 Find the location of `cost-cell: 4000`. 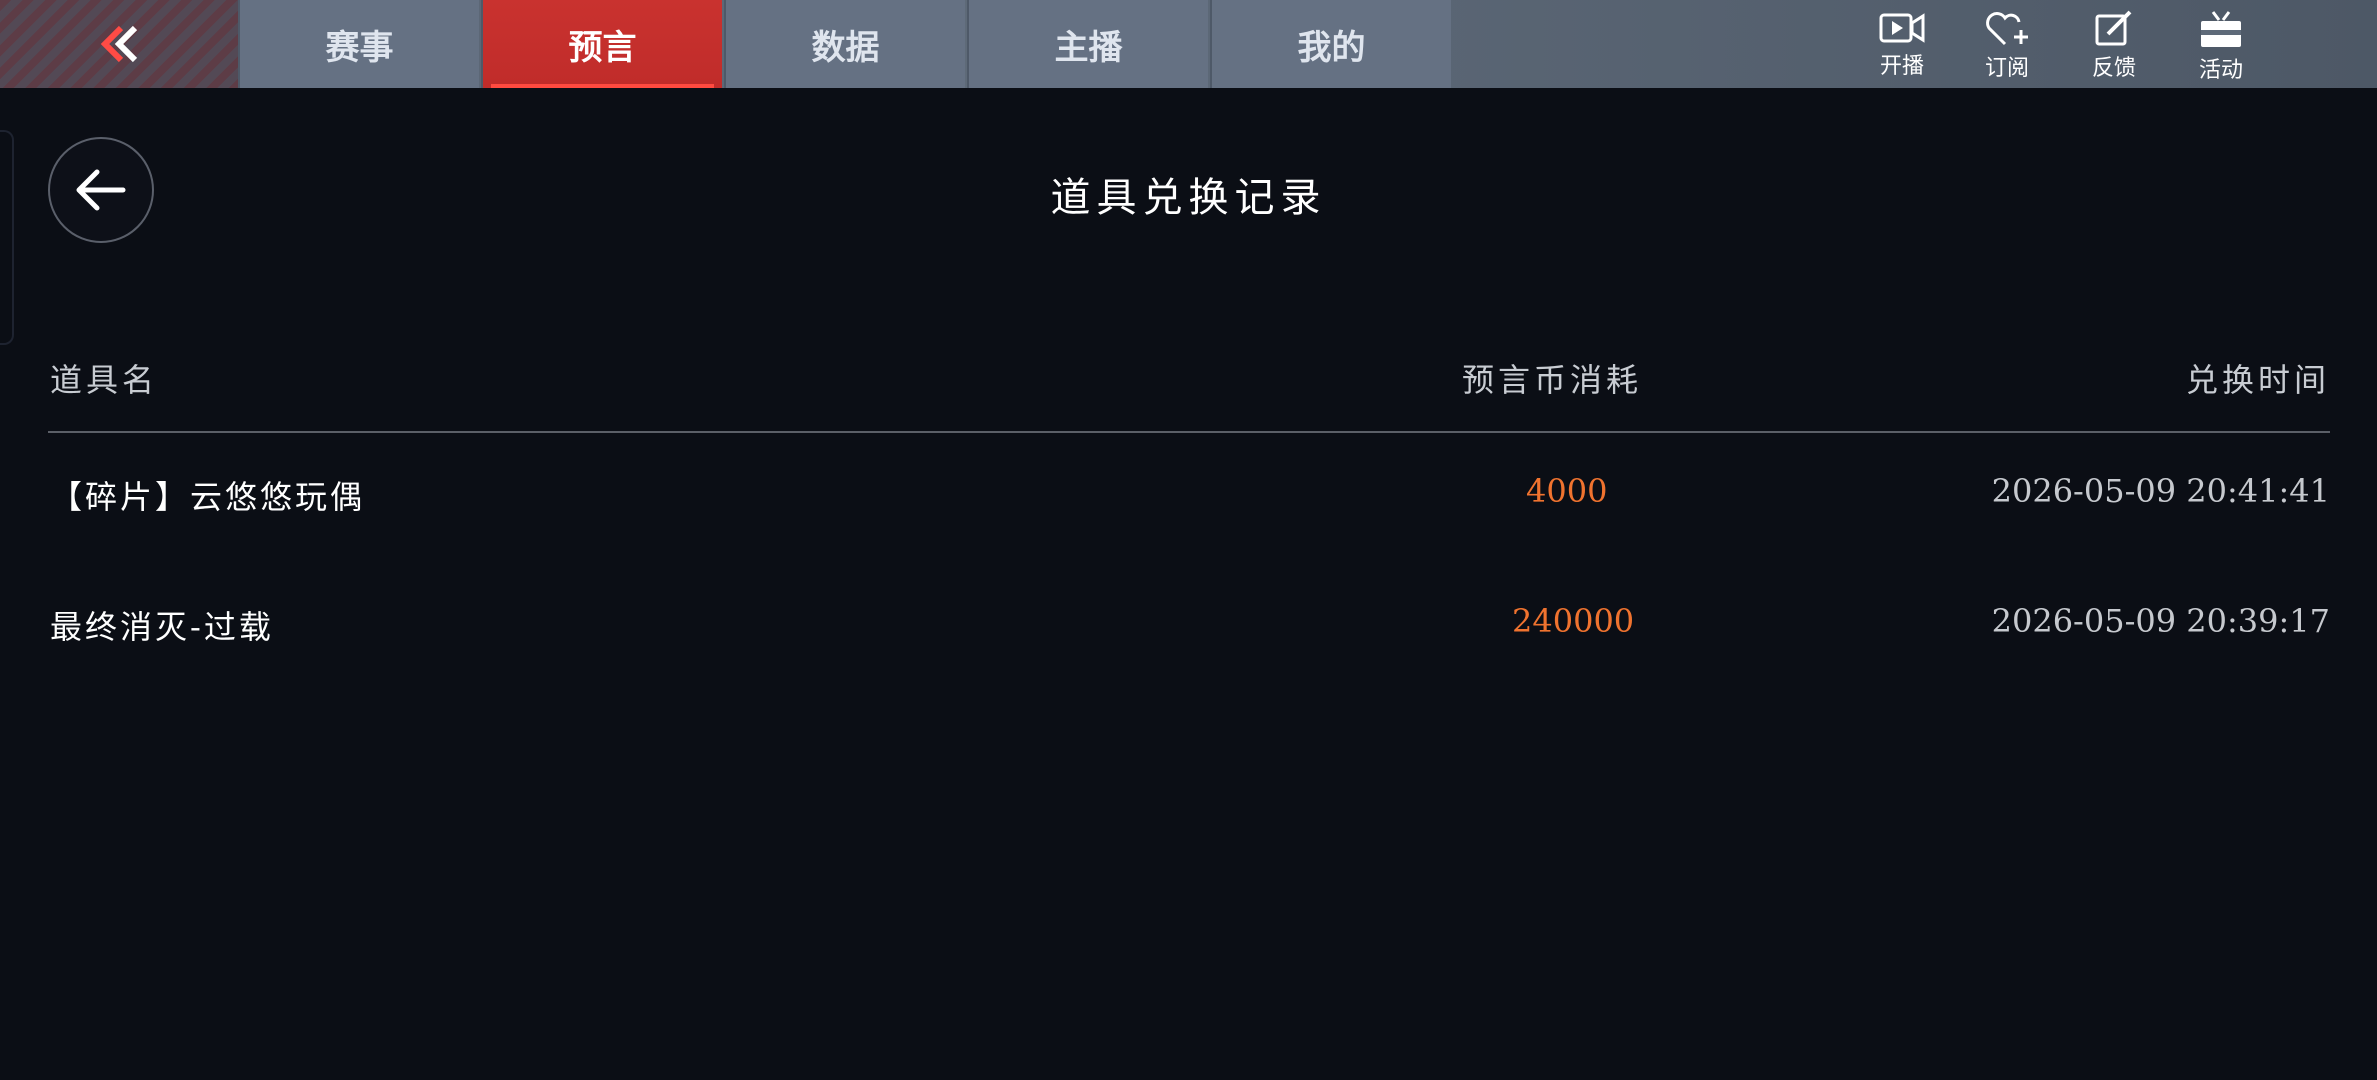

cost-cell: 4000 is located at coordinates (1567, 491).